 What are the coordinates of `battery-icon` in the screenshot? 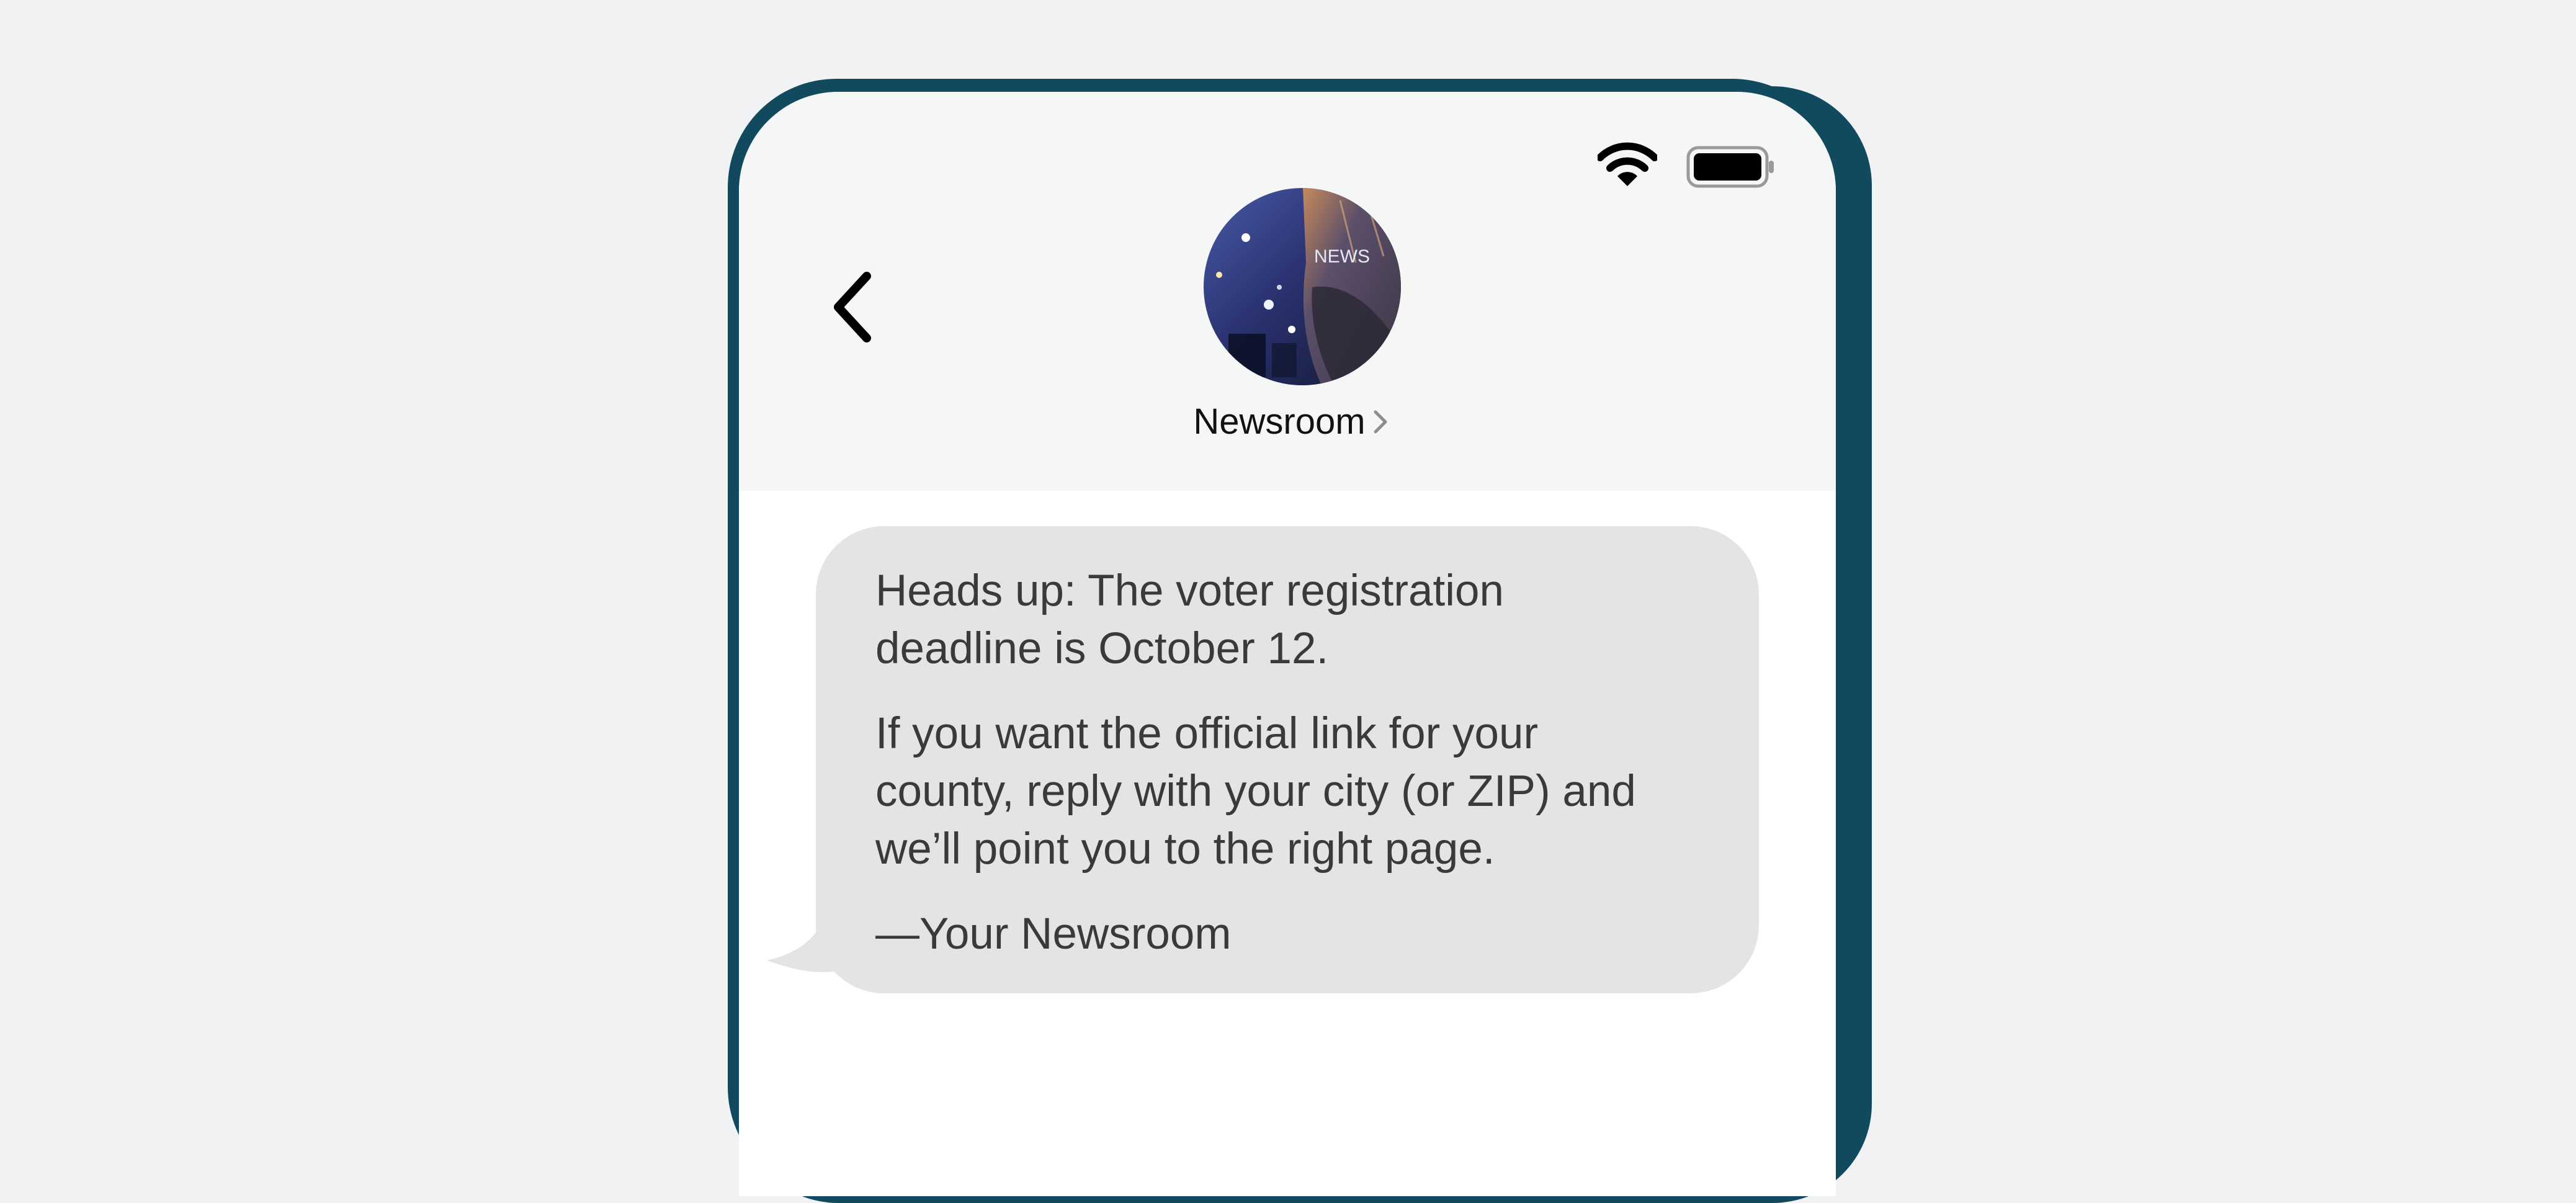 It's located at (1730, 167).